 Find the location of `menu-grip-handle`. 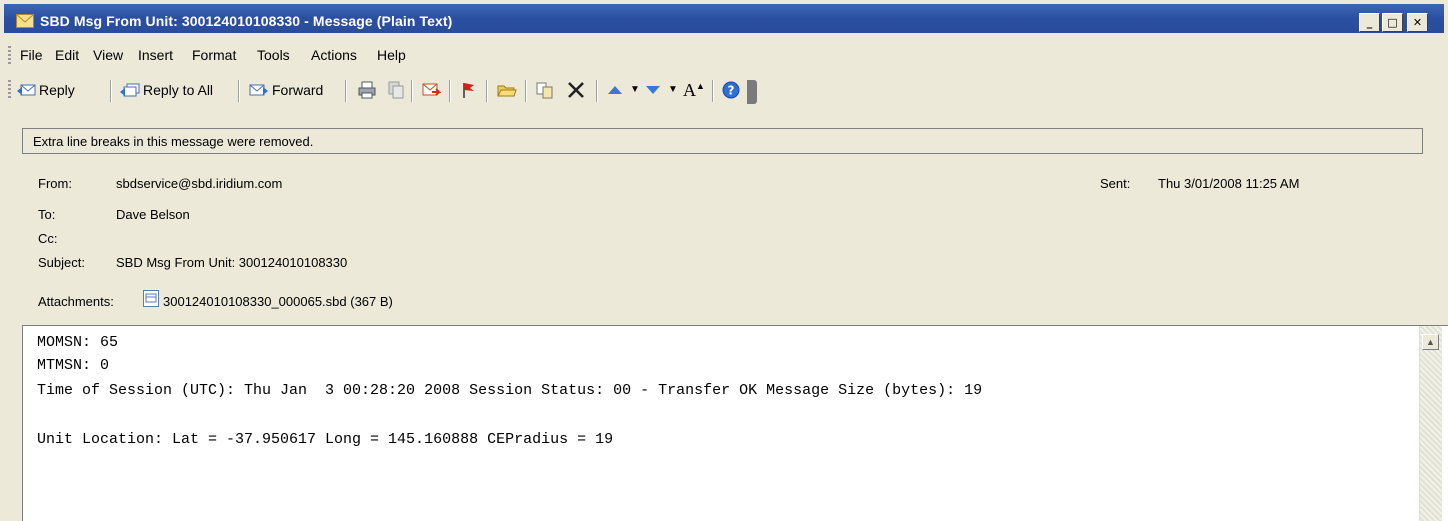

menu-grip-handle is located at coordinates (9, 55).